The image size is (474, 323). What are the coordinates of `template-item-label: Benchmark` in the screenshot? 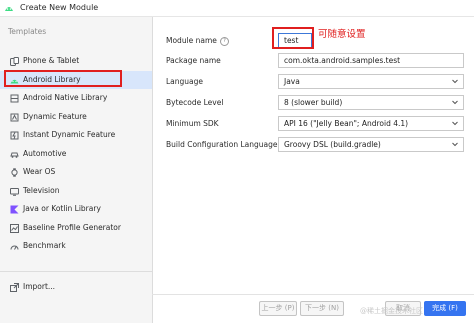 It's located at (44, 245).